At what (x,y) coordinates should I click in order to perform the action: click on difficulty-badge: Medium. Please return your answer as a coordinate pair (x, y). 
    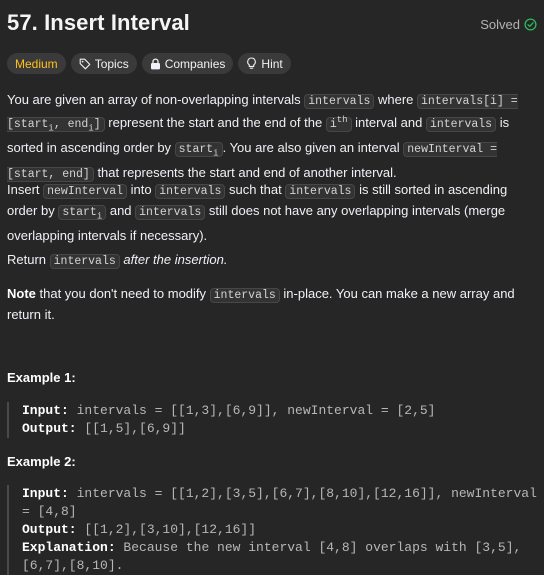
    Looking at the image, I should click on (36, 63).